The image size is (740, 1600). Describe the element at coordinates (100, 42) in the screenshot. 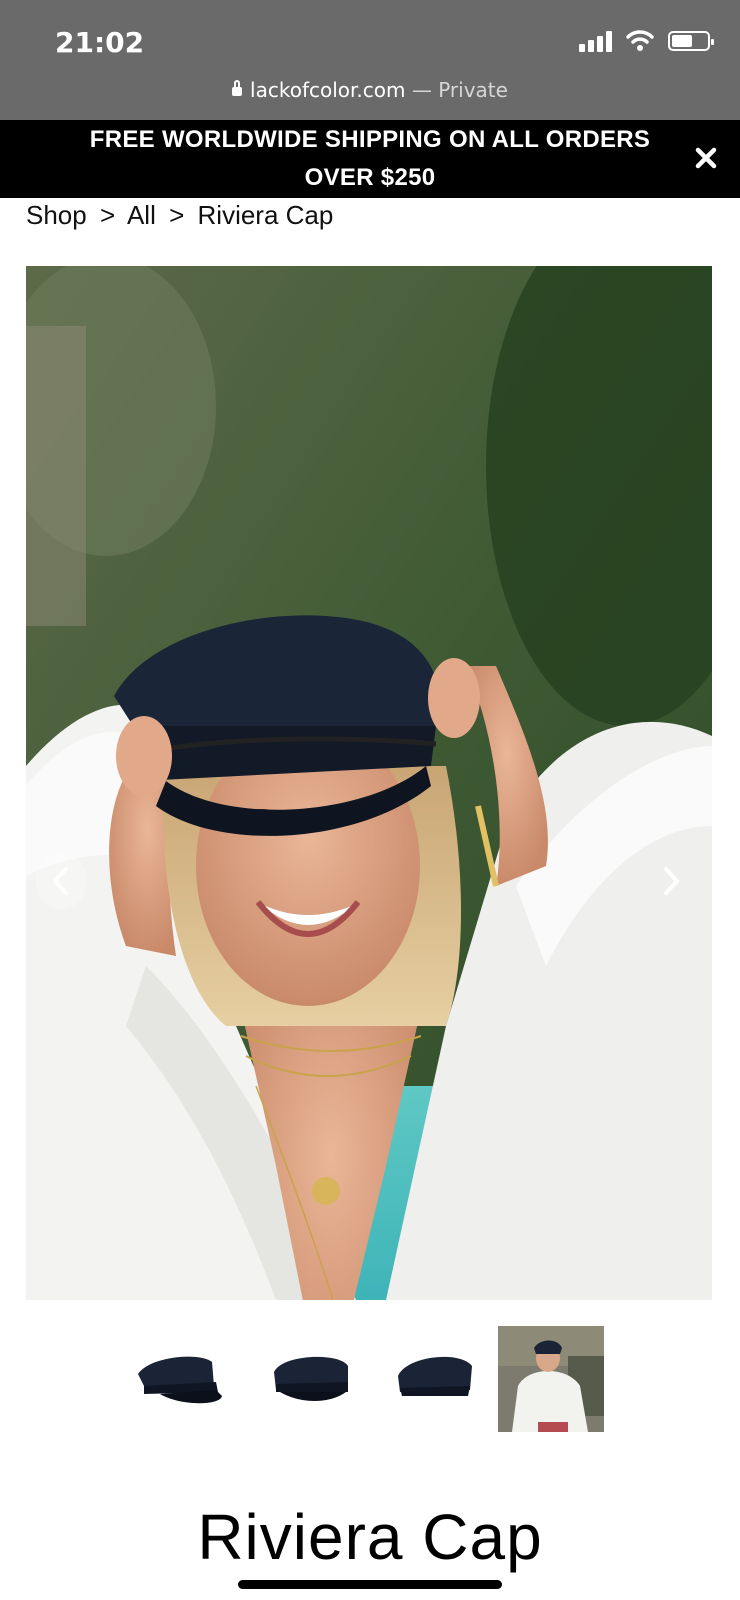

I see `status-time: 21:02` at that location.